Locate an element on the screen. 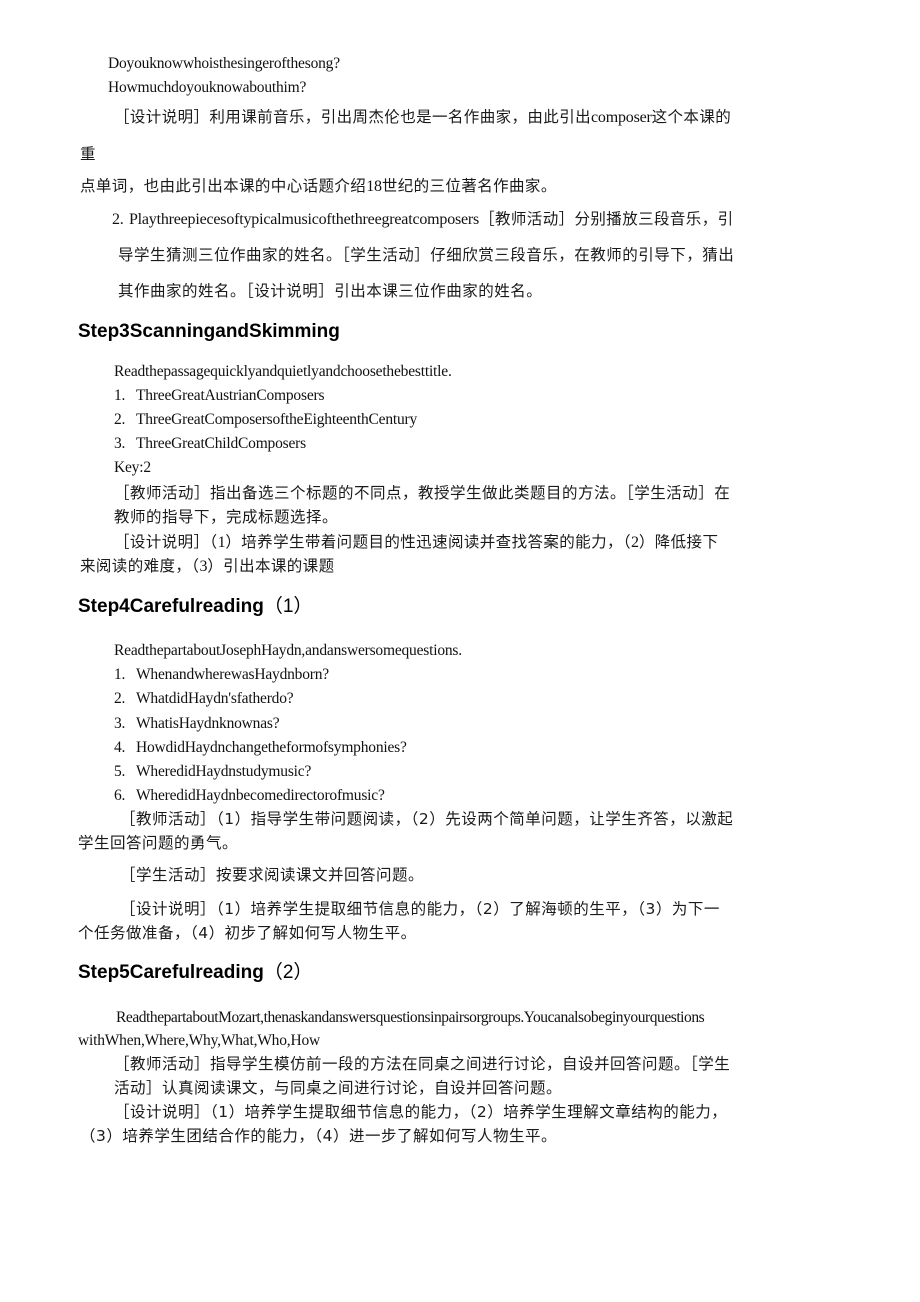  century-number: 18 is located at coordinates (374, 186).